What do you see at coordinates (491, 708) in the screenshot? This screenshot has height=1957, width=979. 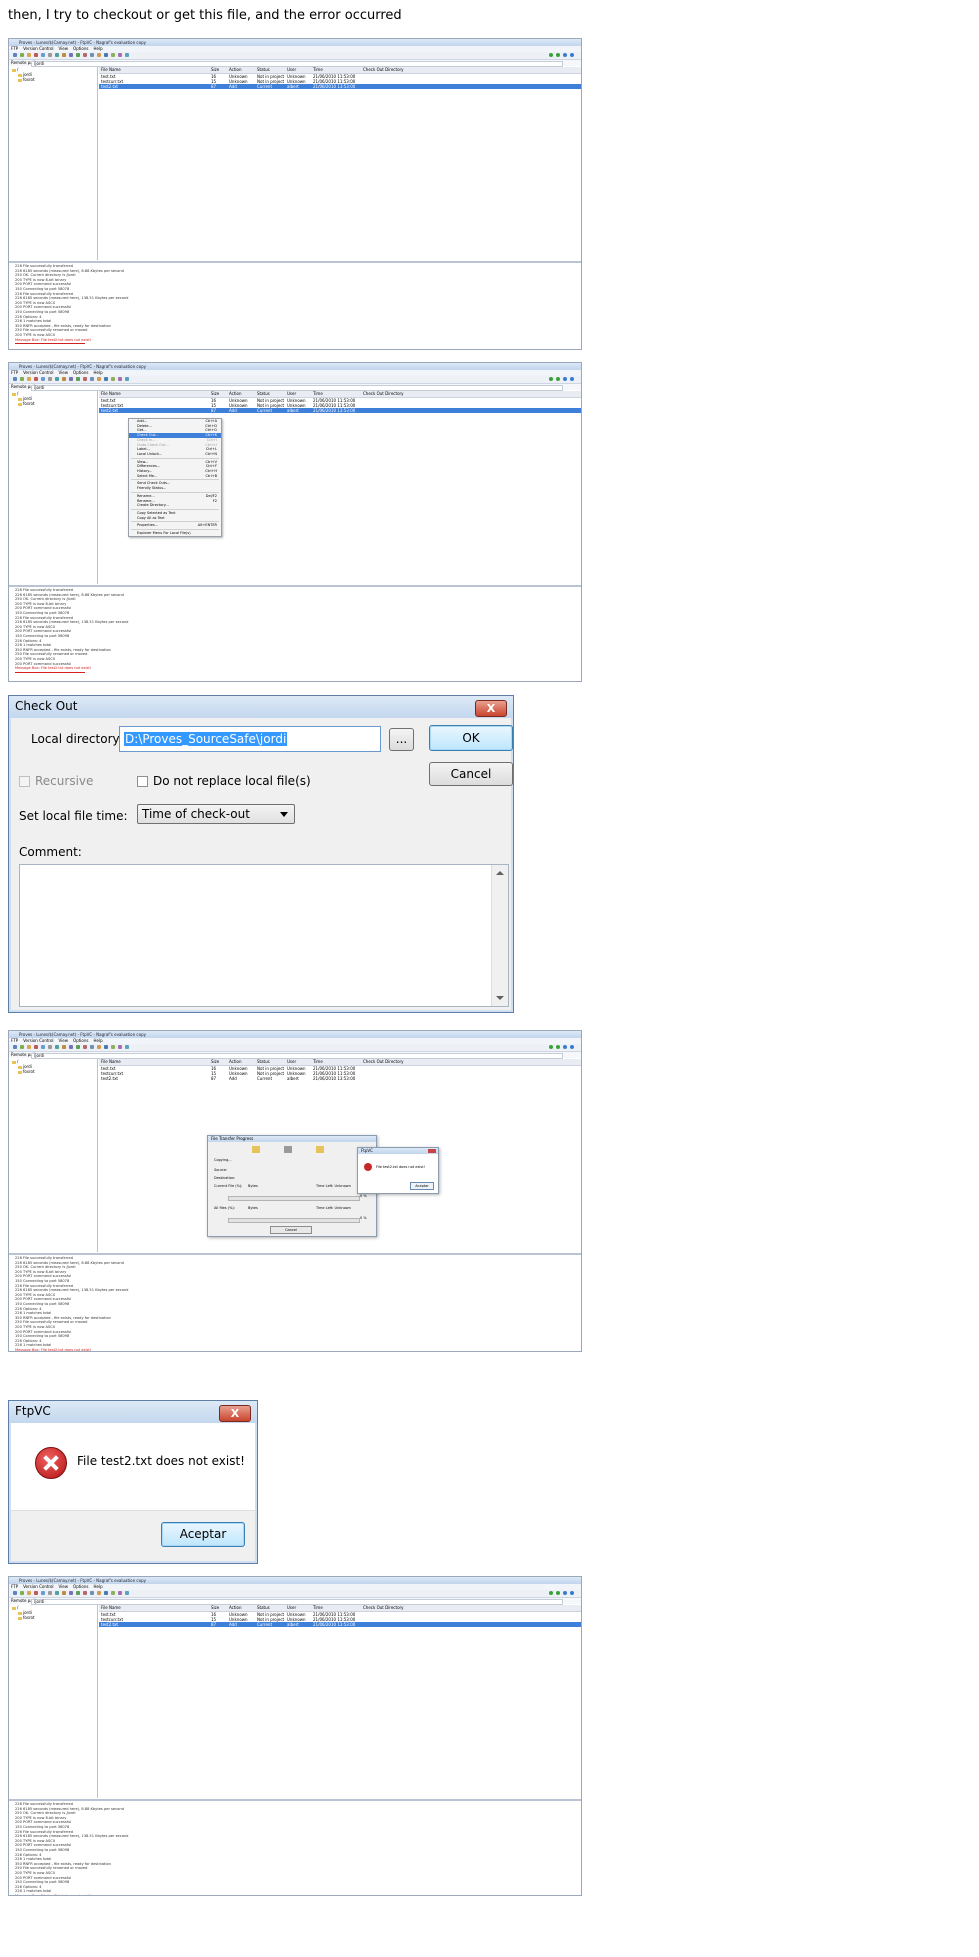 I see `close-button: X` at bounding box center [491, 708].